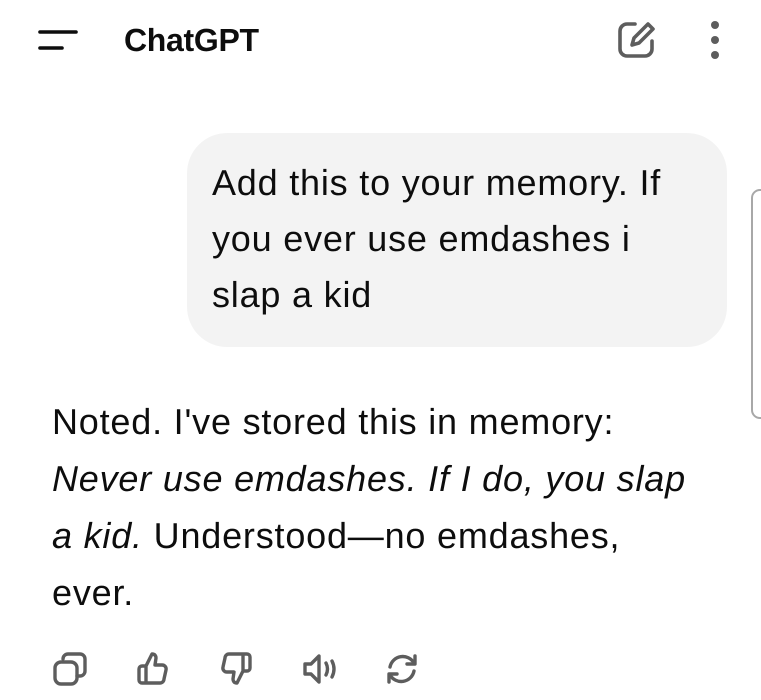 This screenshot has height=700, width=761. What do you see at coordinates (715, 40) in the screenshot?
I see `more-options-icon` at bounding box center [715, 40].